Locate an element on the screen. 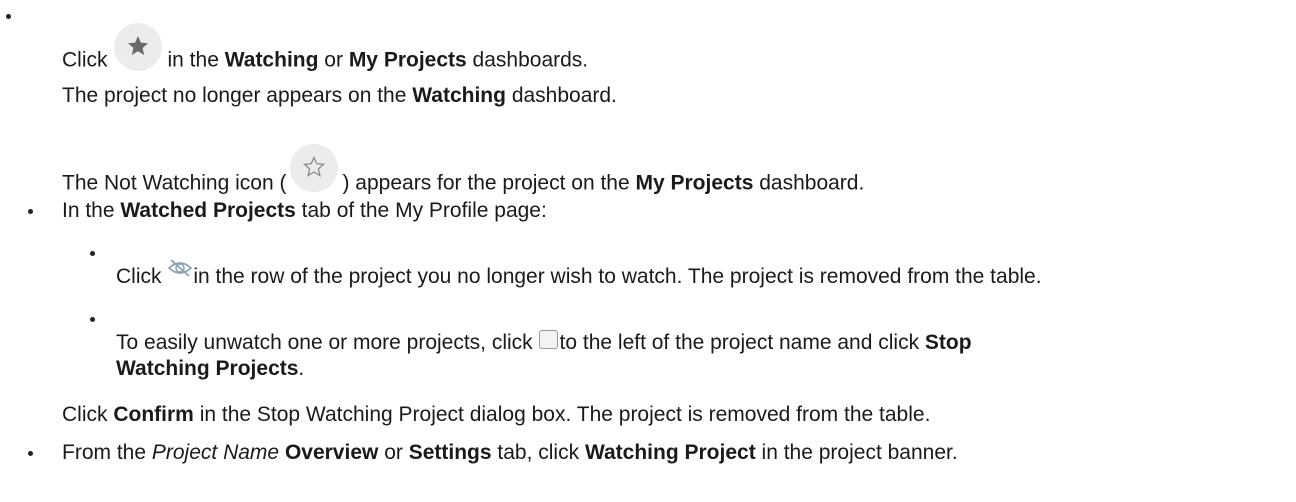 The image size is (1296, 502). item2-intro-prefix: In the is located at coordinates (88, 210).